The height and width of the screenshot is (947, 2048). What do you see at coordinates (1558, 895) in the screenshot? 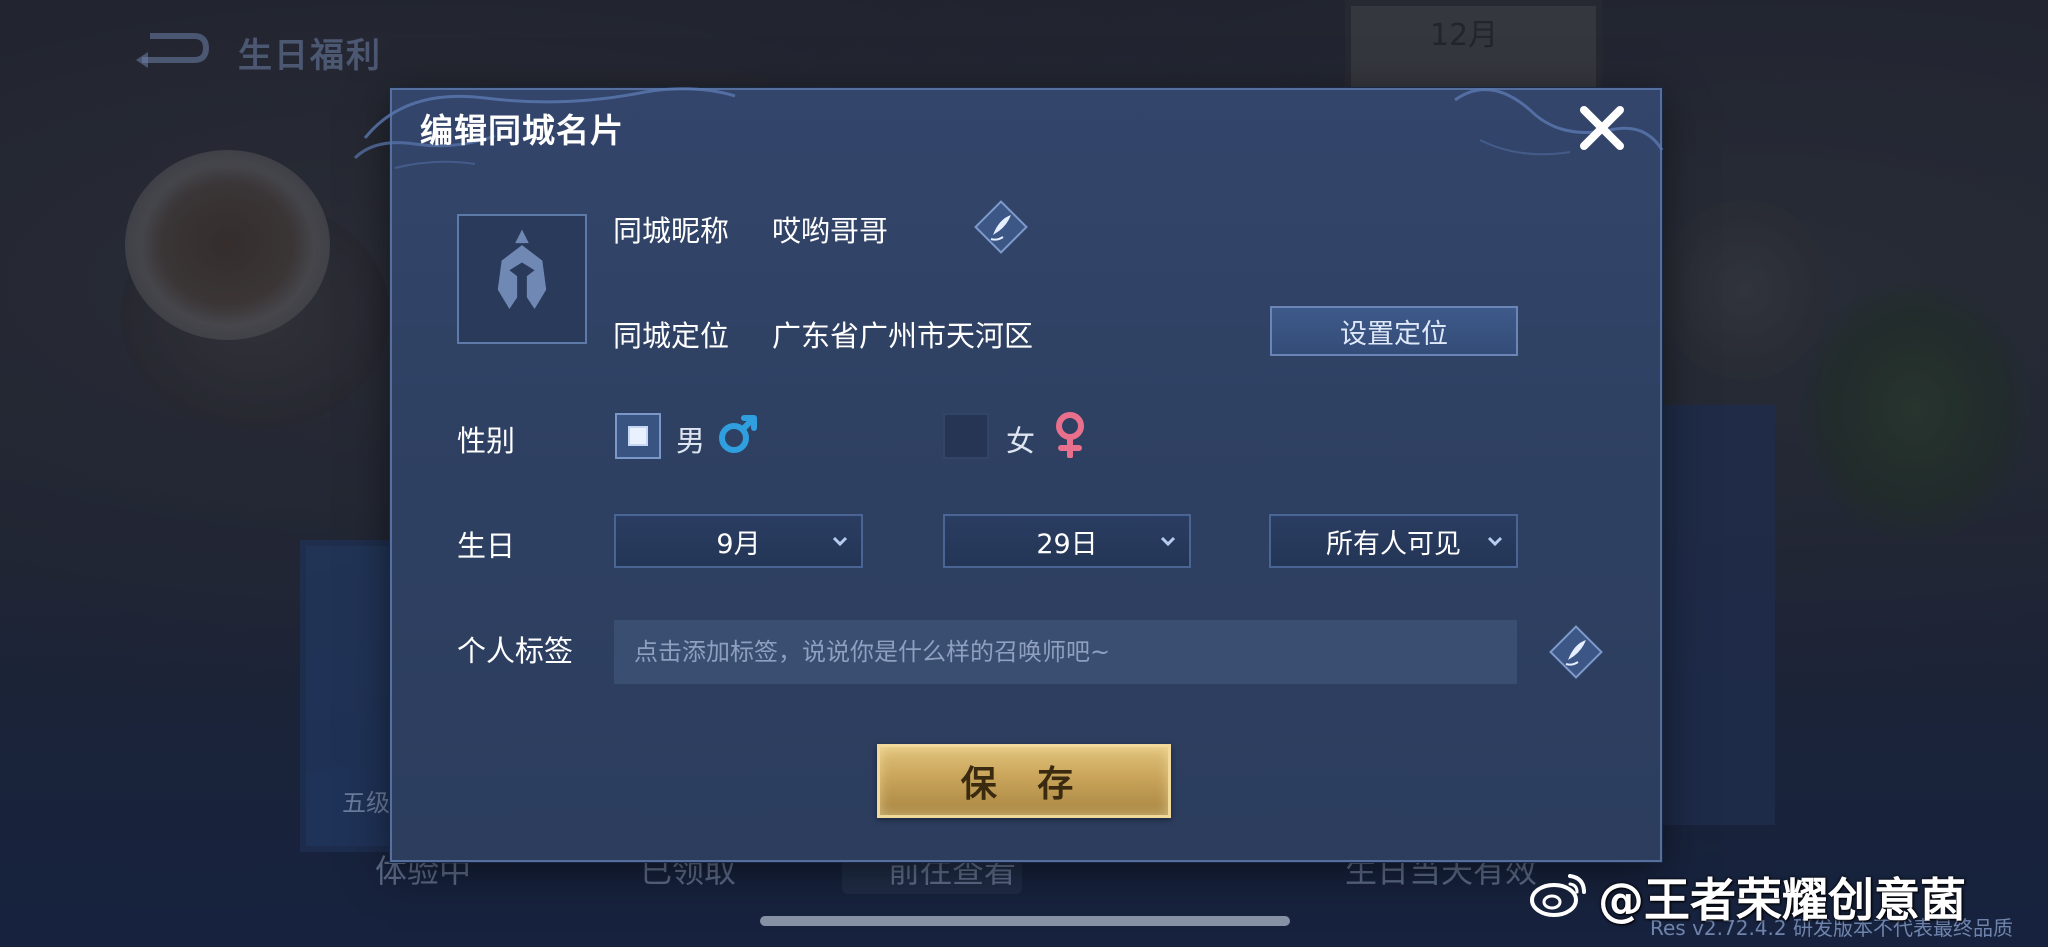
I see `weibo-icon` at bounding box center [1558, 895].